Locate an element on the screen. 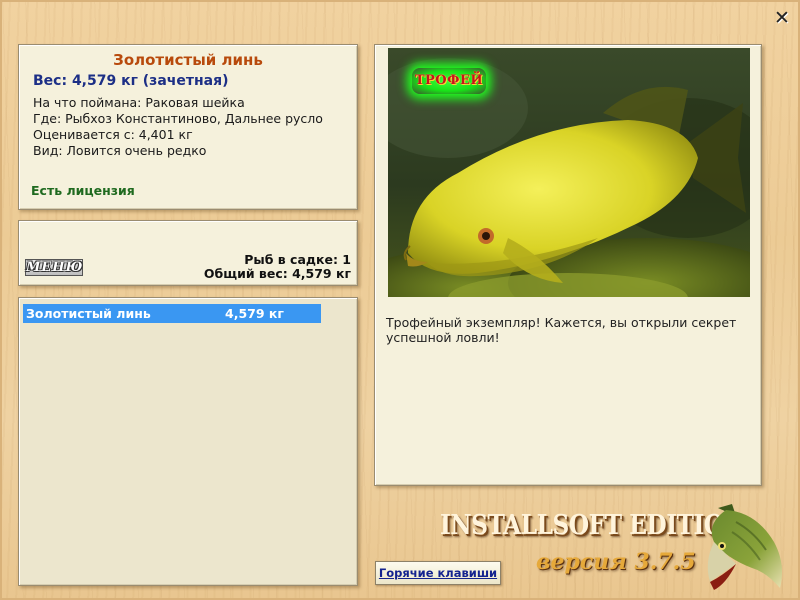 The width and height of the screenshot is (800, 600). version-label: версия 3.7.5 is located at coordinates (616, 562).